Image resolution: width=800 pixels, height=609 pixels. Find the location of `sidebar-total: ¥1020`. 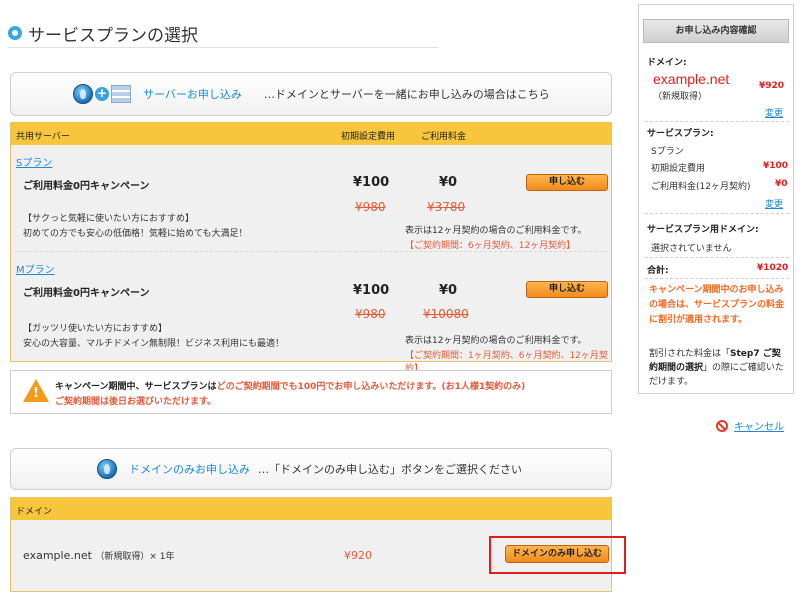

sidebar-total: ¥1020 is located at coordinates (773, 268).